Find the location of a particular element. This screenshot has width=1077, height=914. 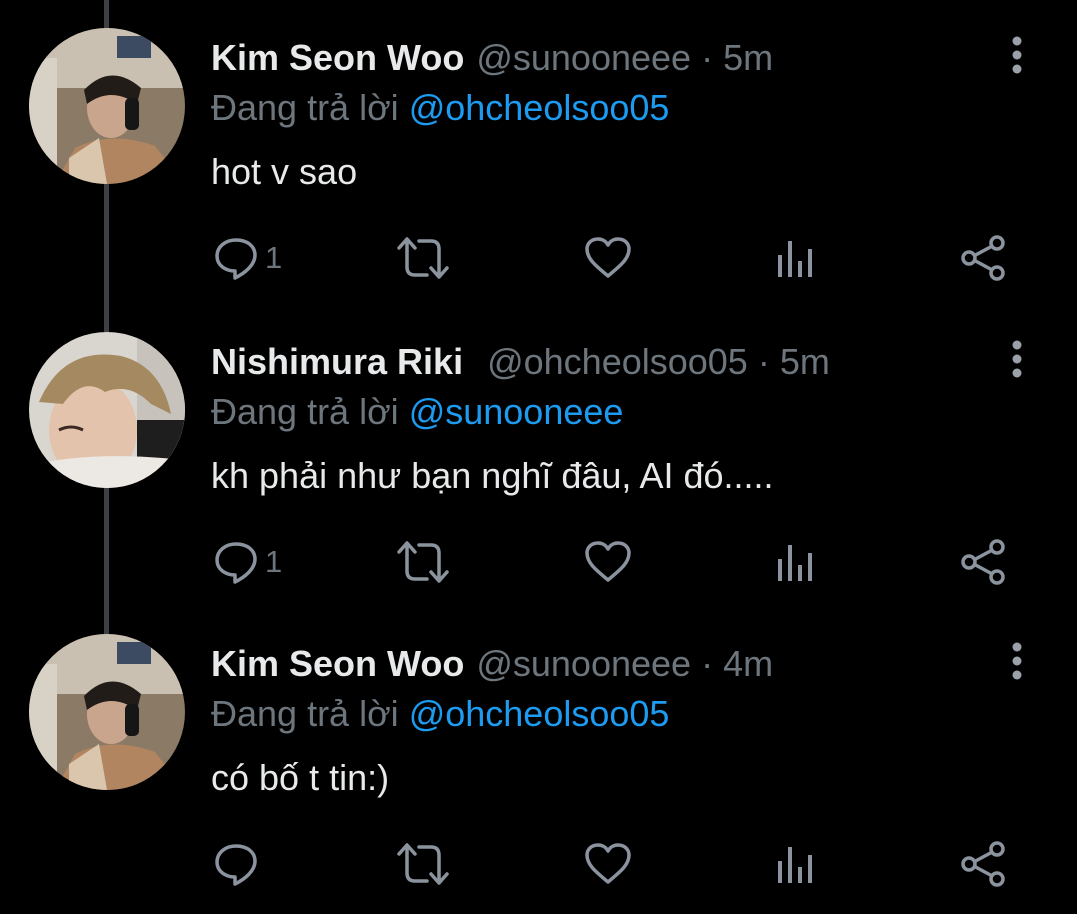

reply-button is located at coordinates (239, 864).